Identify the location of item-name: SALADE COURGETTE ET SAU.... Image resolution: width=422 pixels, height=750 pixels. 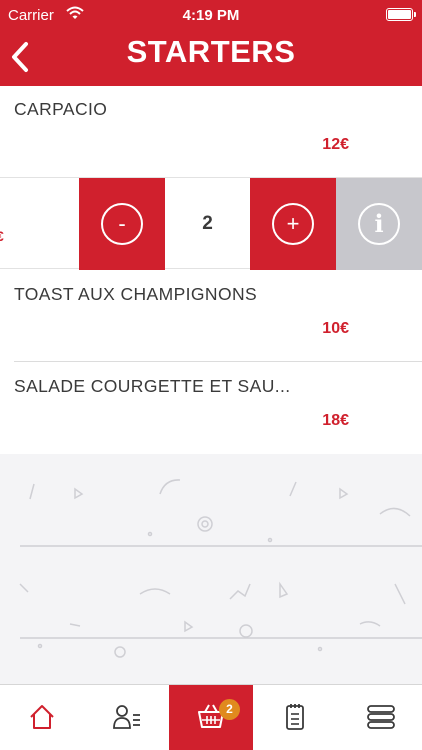
(152, 386).